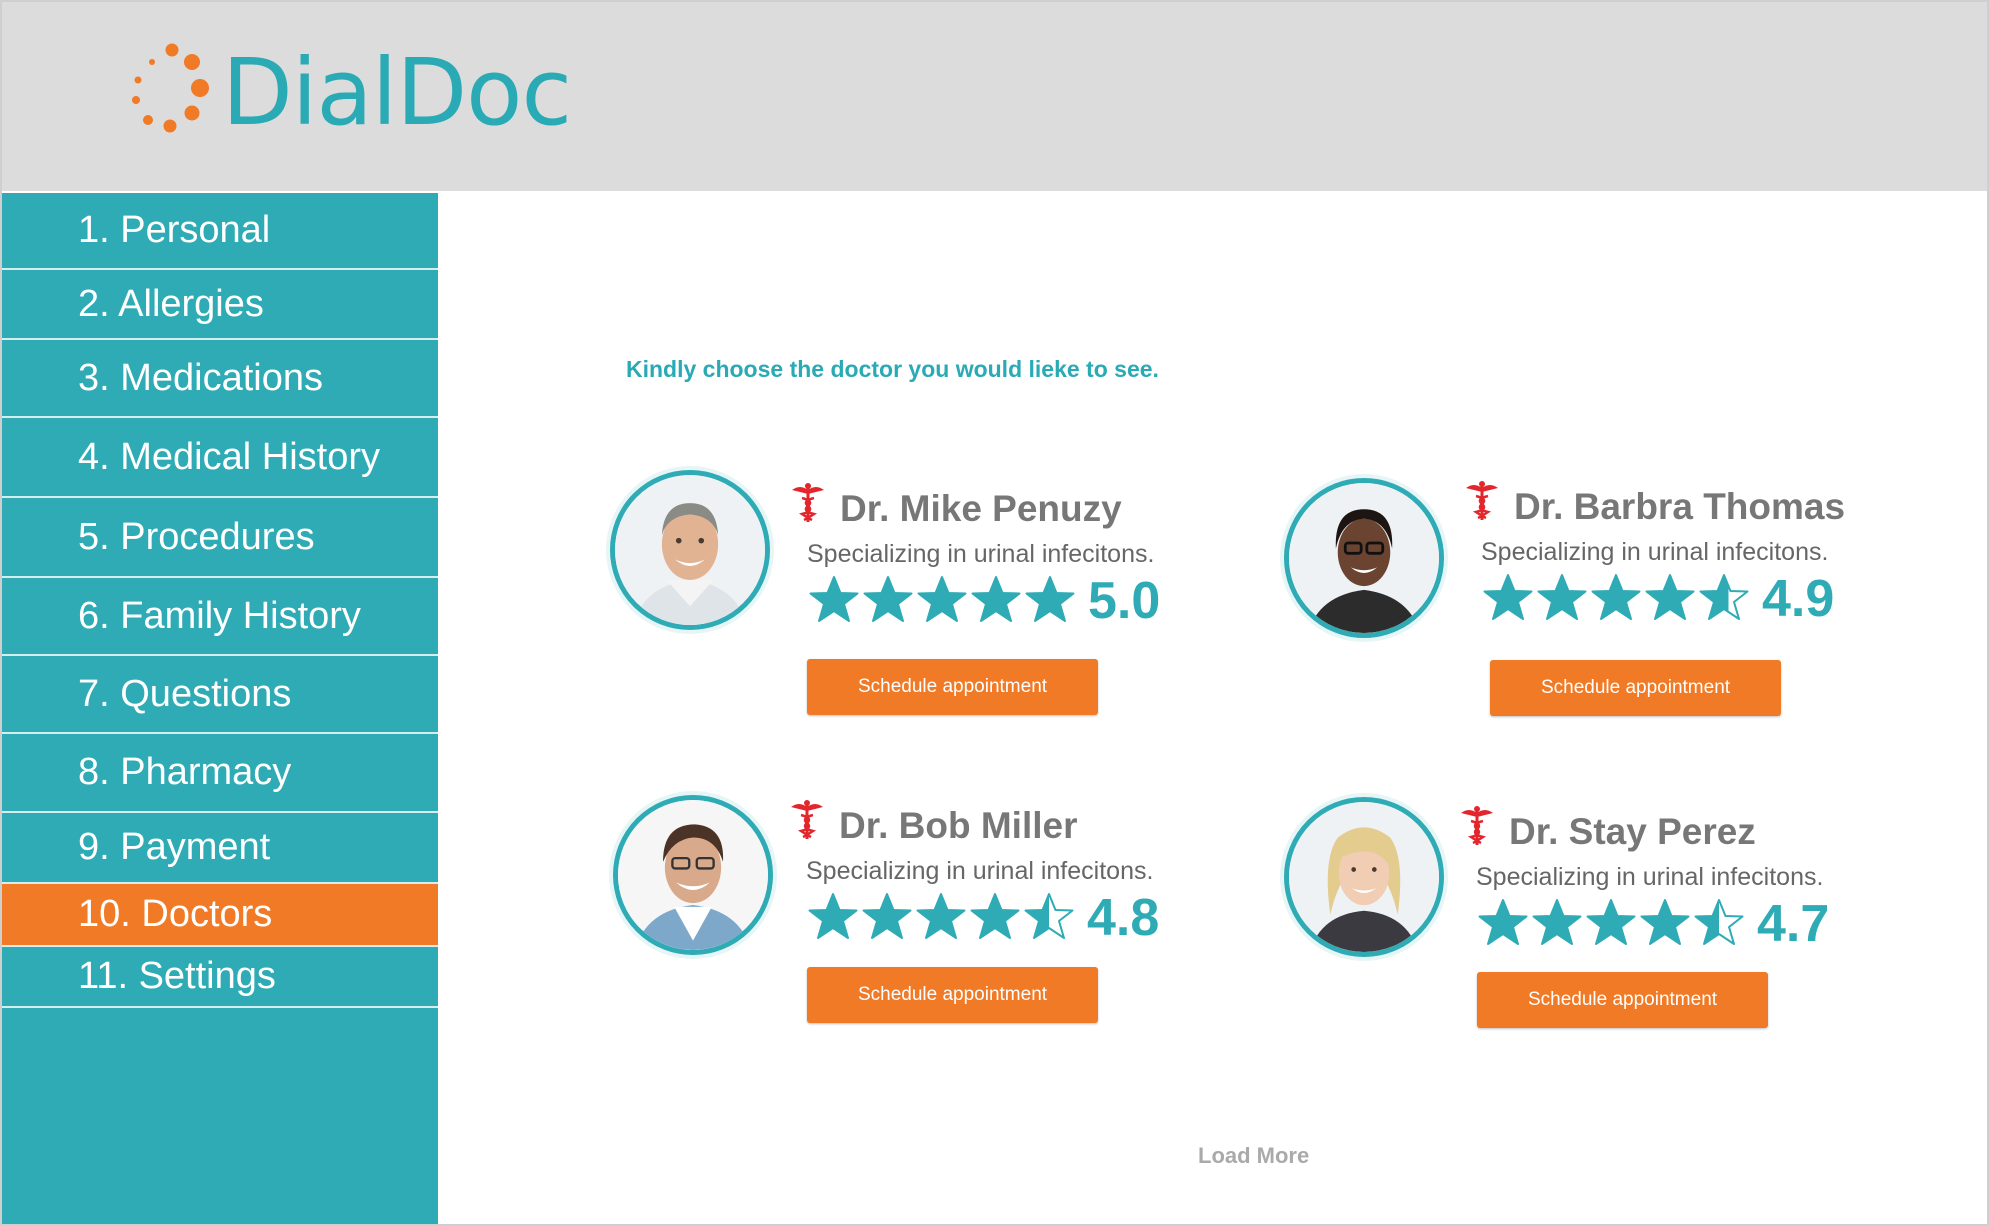  What do you see at coordinates (1253, 1156) in the screenshot?
I see `load-more-button: Load More` at bounding box center [1253, 1156].